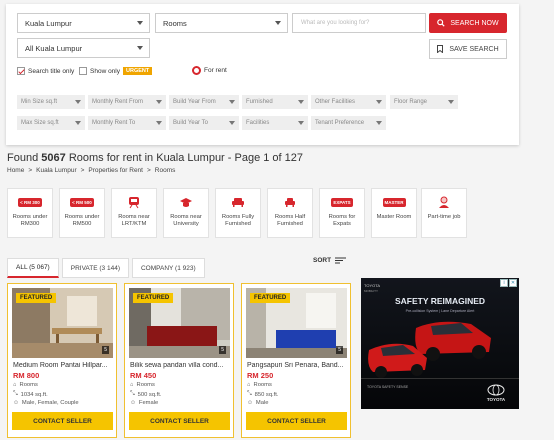 This screenshot has height=440, width=554. What do you see at coordinates (371, 291) in the screenshot?
I see `svg-text: MOBILITY` at bounding box center [371, 291].